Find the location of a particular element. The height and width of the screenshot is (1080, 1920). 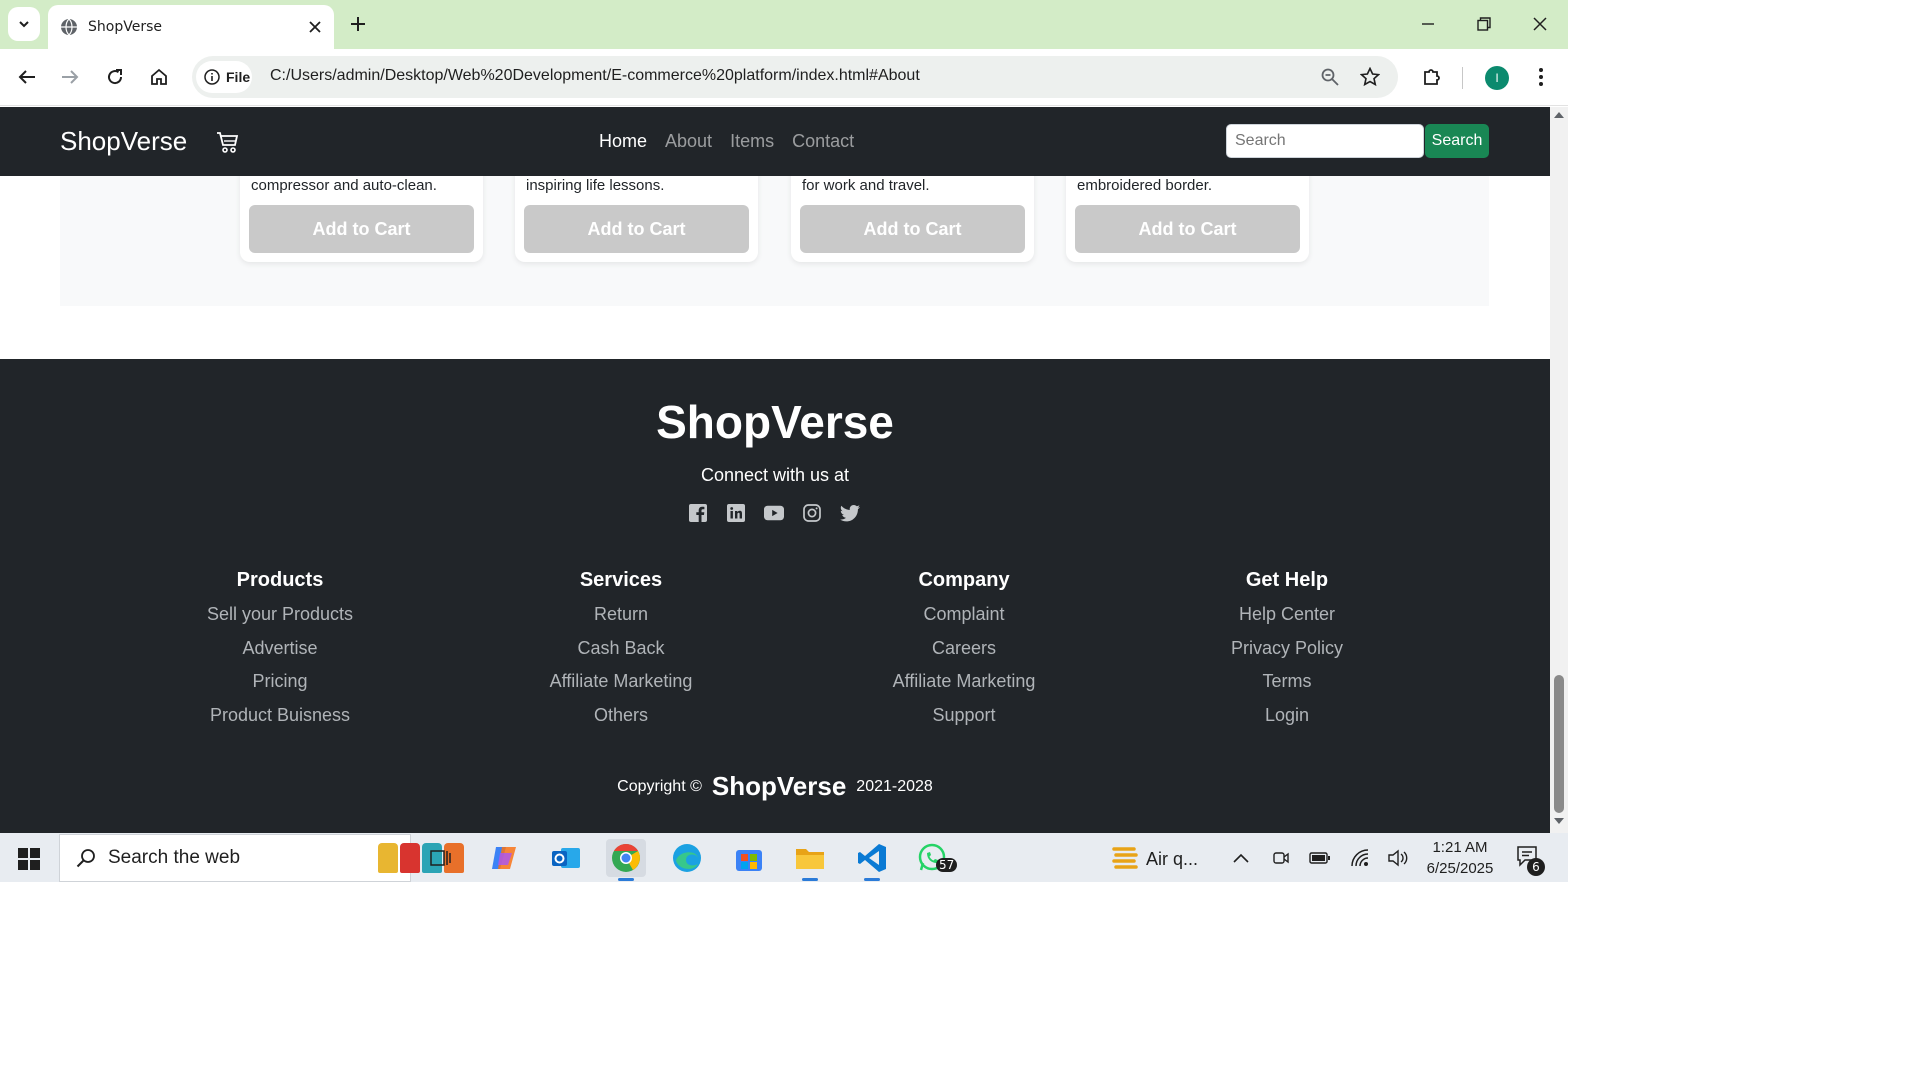

footer-connect-text: Connect with us at is located at coordinates (775, 475).